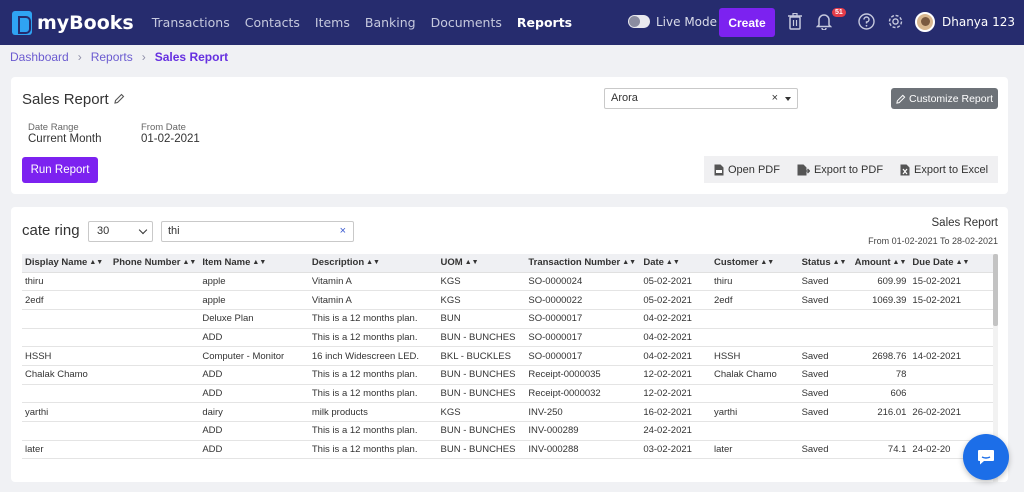 This screenshot has height=492, width=1024. I want to click on clear-icon: ×, so click(775, 98).